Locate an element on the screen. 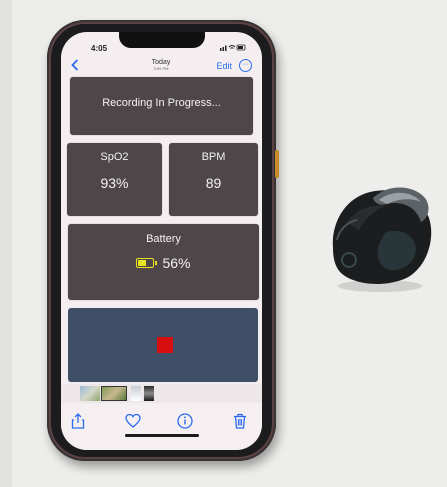 This screenshot has height=487, width=447. bpm-value: 89 is located at coordinates (213, 183).